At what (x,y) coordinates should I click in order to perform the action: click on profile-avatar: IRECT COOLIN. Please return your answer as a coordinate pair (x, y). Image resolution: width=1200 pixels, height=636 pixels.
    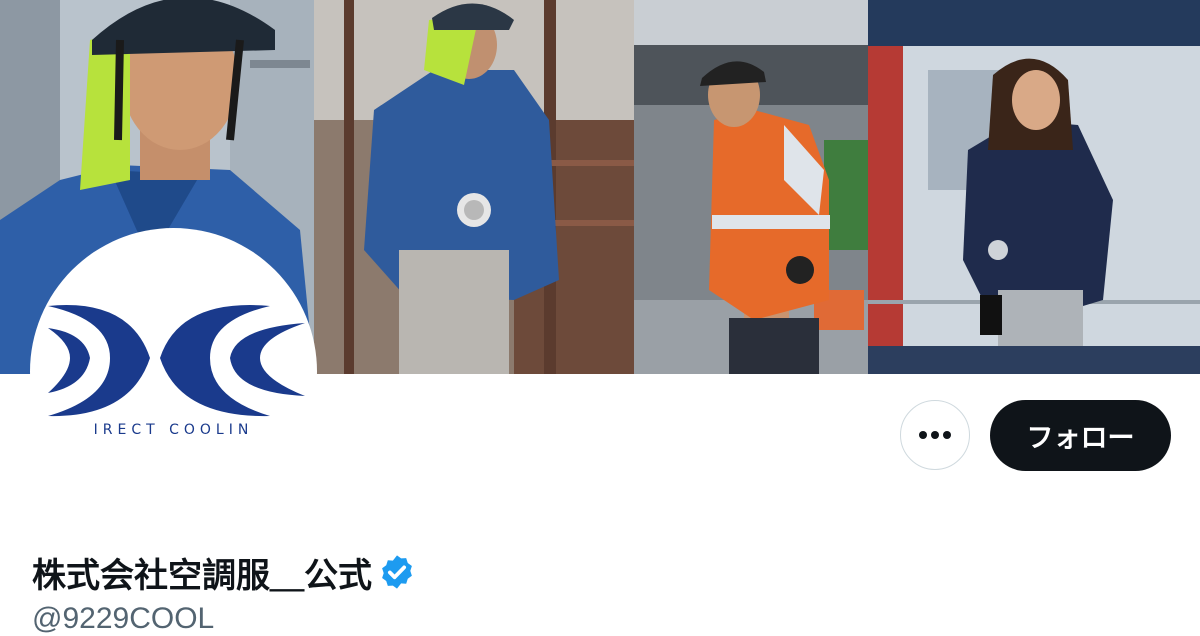
    Looking at the image, I should click on (173, 371).